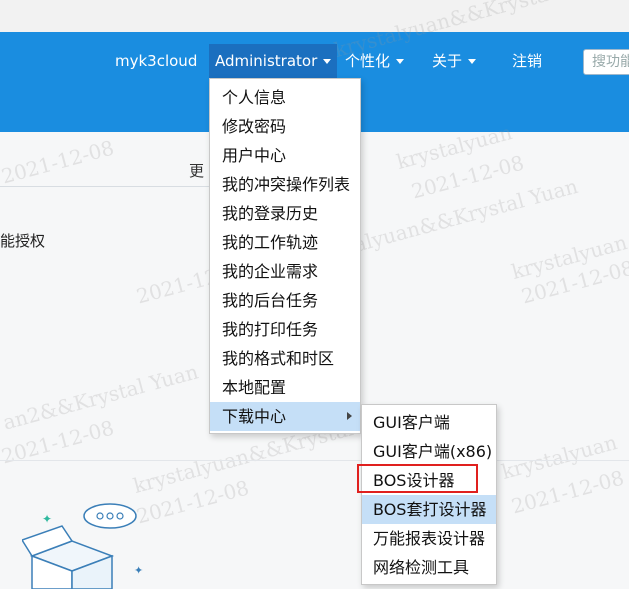 The height and width of the screenshot is (589, 629). What do you see at coordinates (349, 416) in the screenshot?
I see `chevron-right-icon` at bounding box center [349, 416].